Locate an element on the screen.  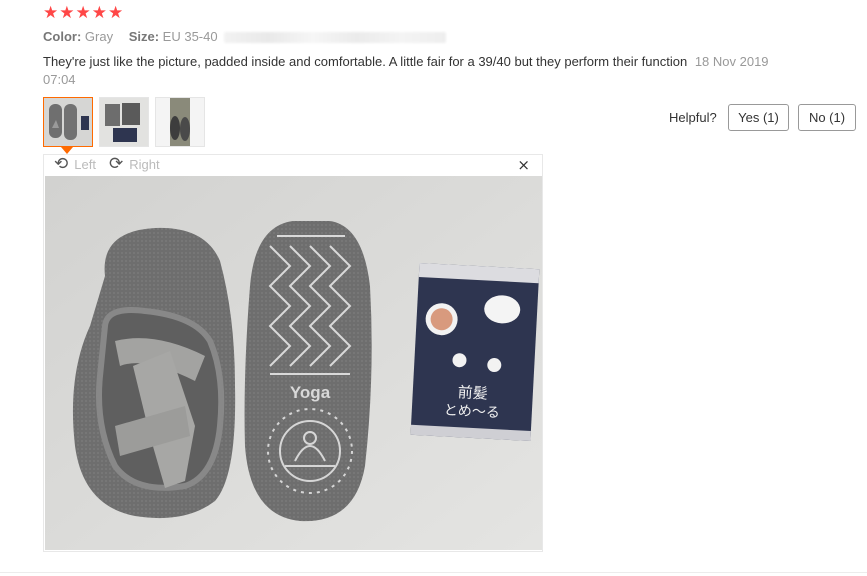
thumbnail-worn-photo is located at coordinates (180, 122).